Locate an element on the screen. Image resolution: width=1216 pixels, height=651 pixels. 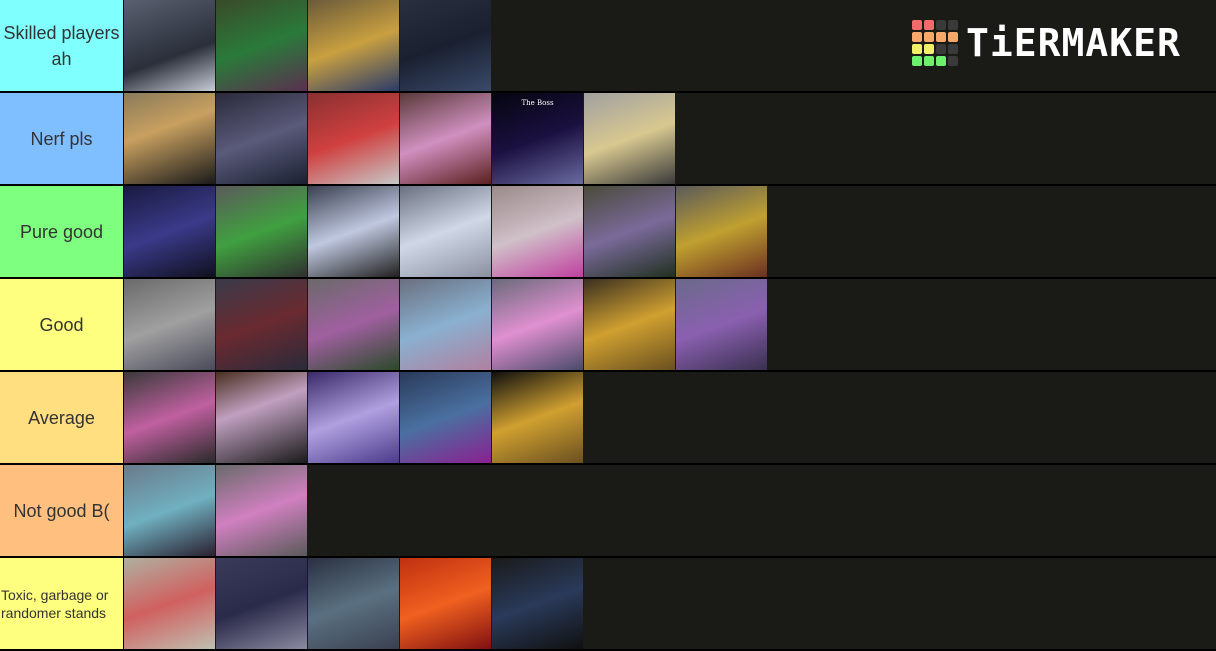
tier-label: Average is located at coordinates (62, 417).